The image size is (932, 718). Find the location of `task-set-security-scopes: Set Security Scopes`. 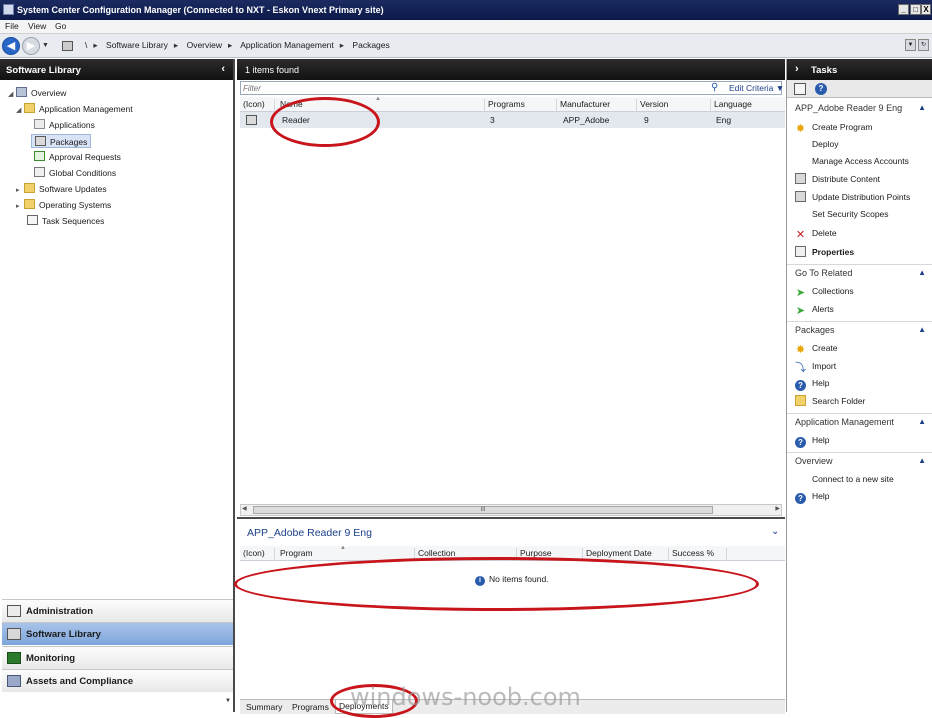

task-set-security-scopes: Set Security Scopes is located at coordinates (842, 214).